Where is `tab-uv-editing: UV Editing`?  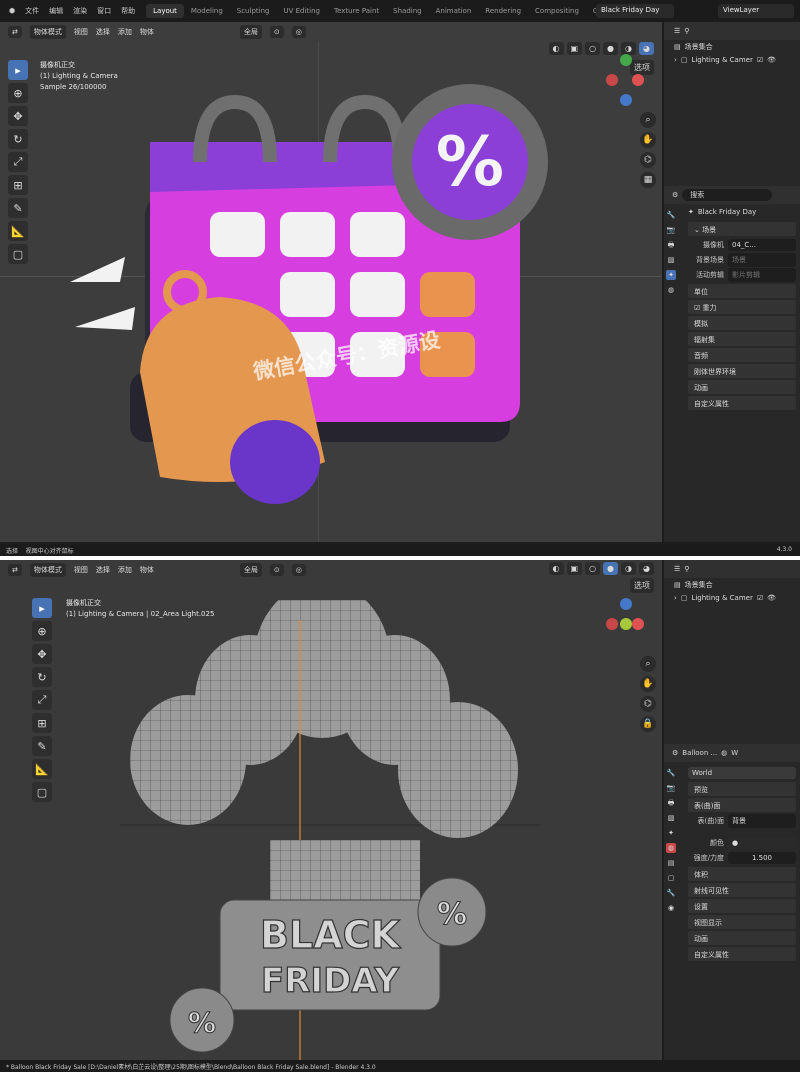 tab-uv-editing: UV Editing is located at coordinates (301, 11).